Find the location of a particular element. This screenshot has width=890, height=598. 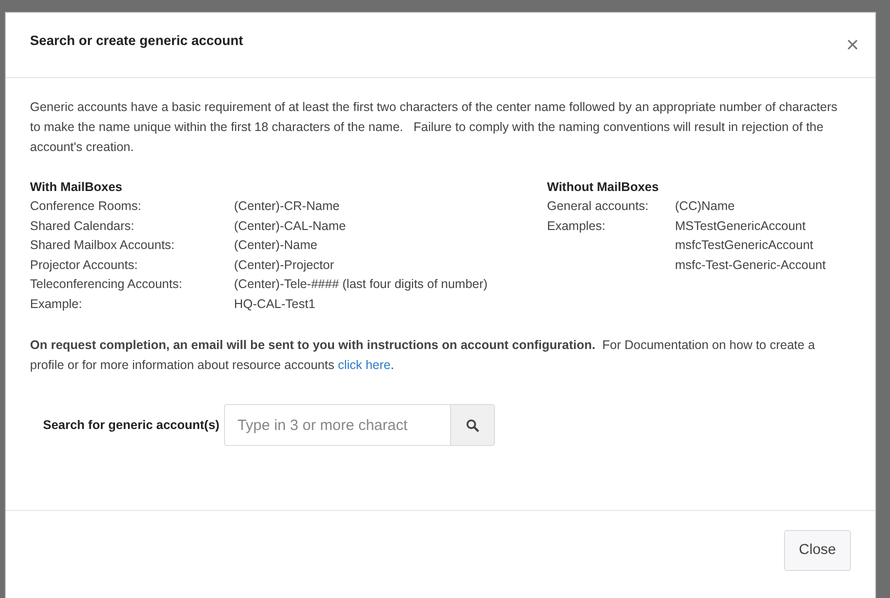

field-label: General accounts: is located at coordinates (597, 206).